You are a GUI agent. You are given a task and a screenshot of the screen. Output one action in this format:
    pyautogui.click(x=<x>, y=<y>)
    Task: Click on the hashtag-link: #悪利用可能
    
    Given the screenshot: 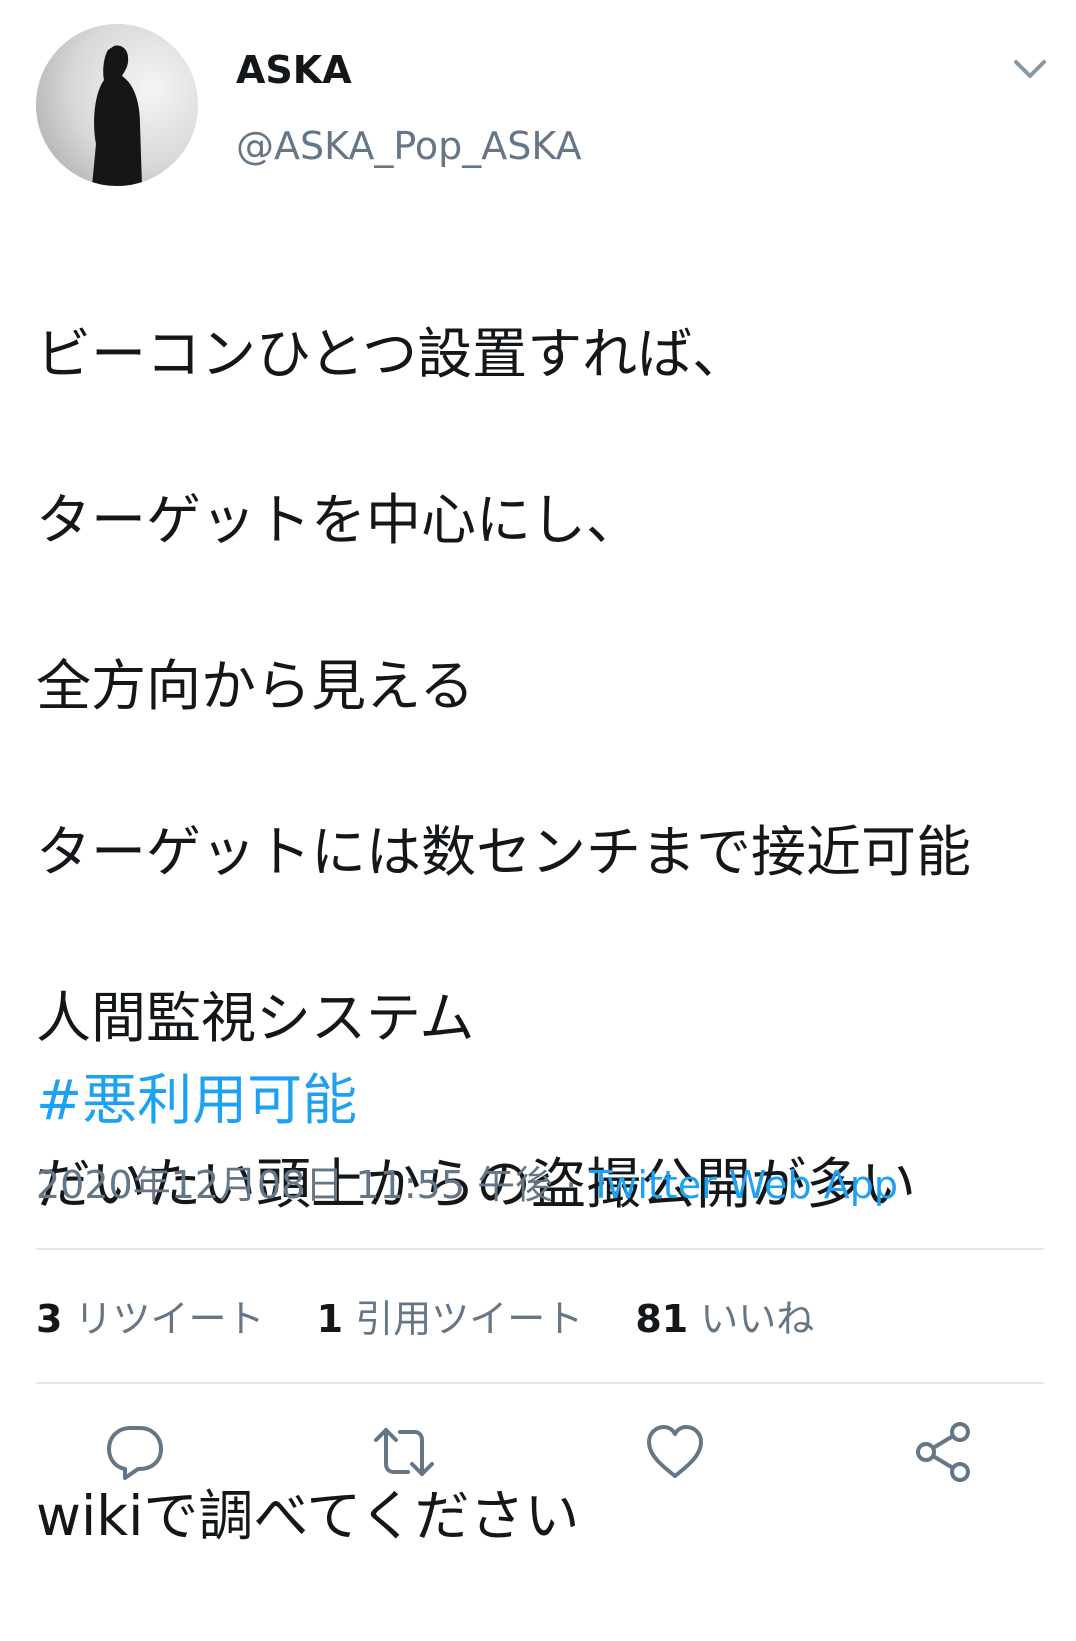 What is the action you would take?
    pyautogui.click(x=196, y=1100)
    